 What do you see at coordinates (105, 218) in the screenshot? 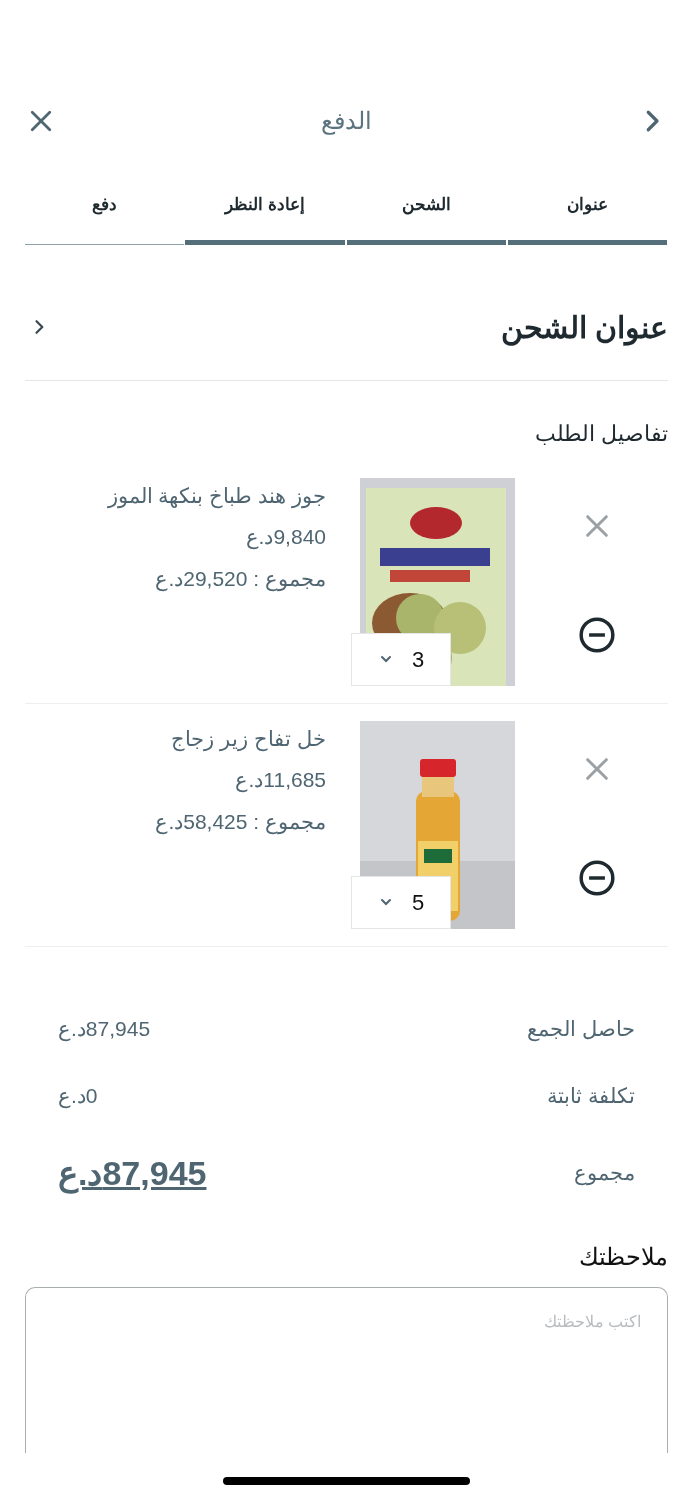
I see `step-tab: دفع` at bounding box center [105, 218].